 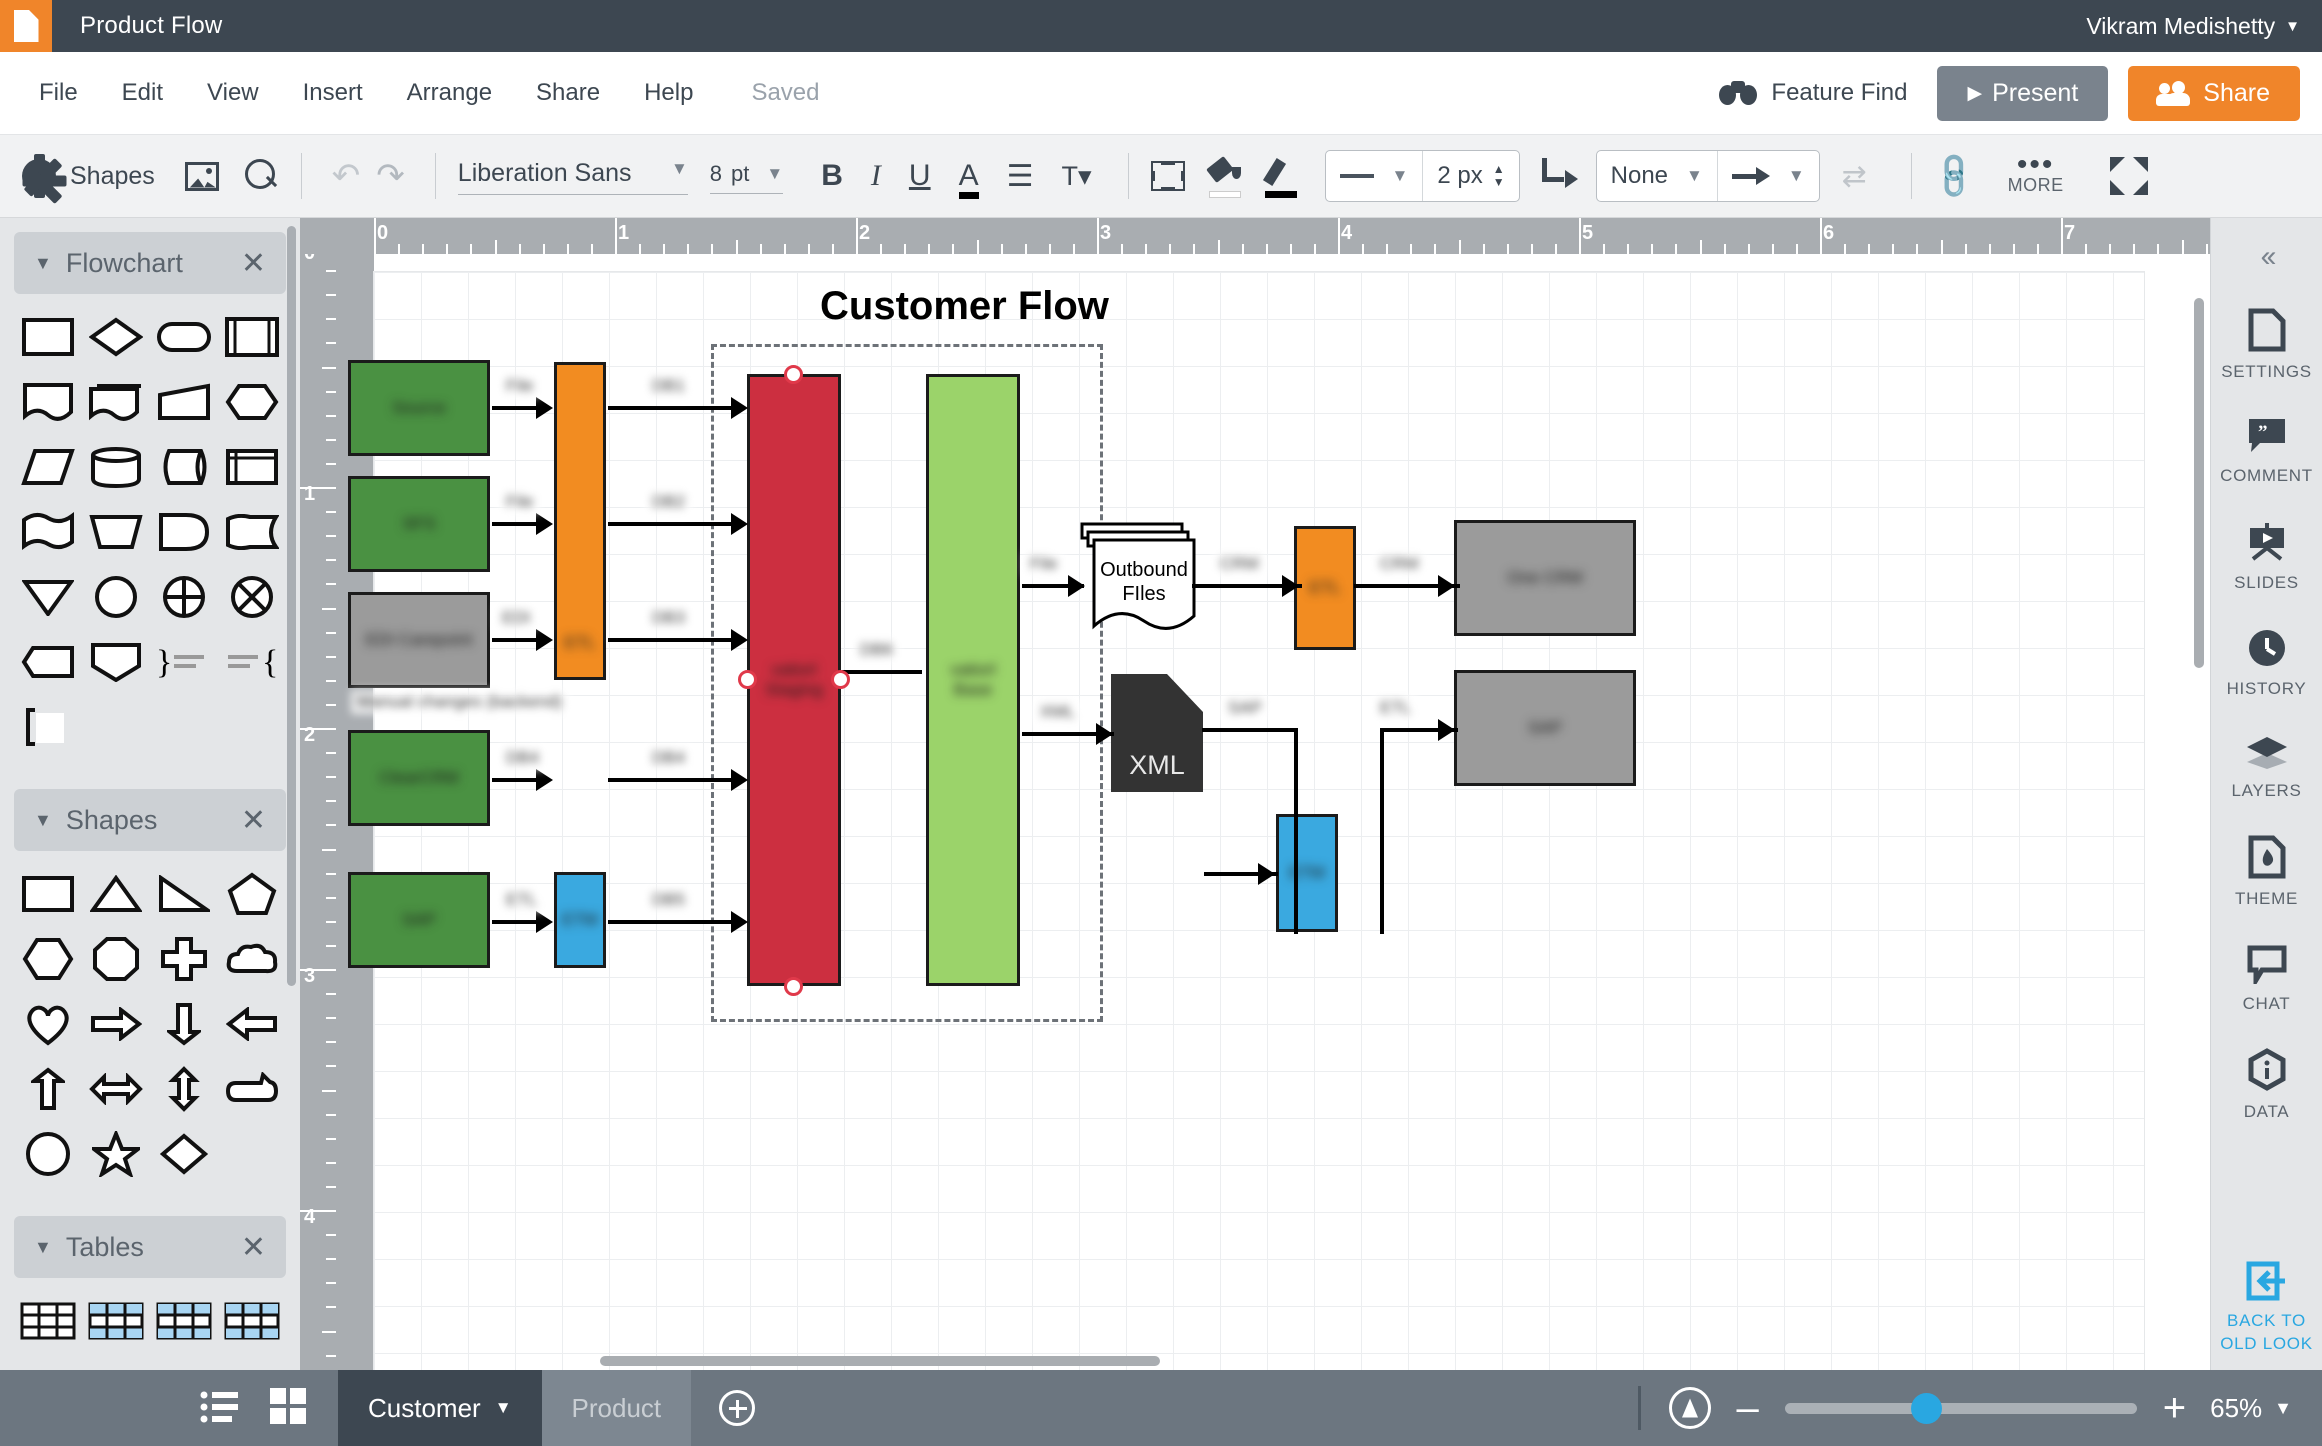 What do you see at coordinates (116, 1320) in the screenshot?
I see `shape-table-header-blue` at bounding box center [116, 1320].